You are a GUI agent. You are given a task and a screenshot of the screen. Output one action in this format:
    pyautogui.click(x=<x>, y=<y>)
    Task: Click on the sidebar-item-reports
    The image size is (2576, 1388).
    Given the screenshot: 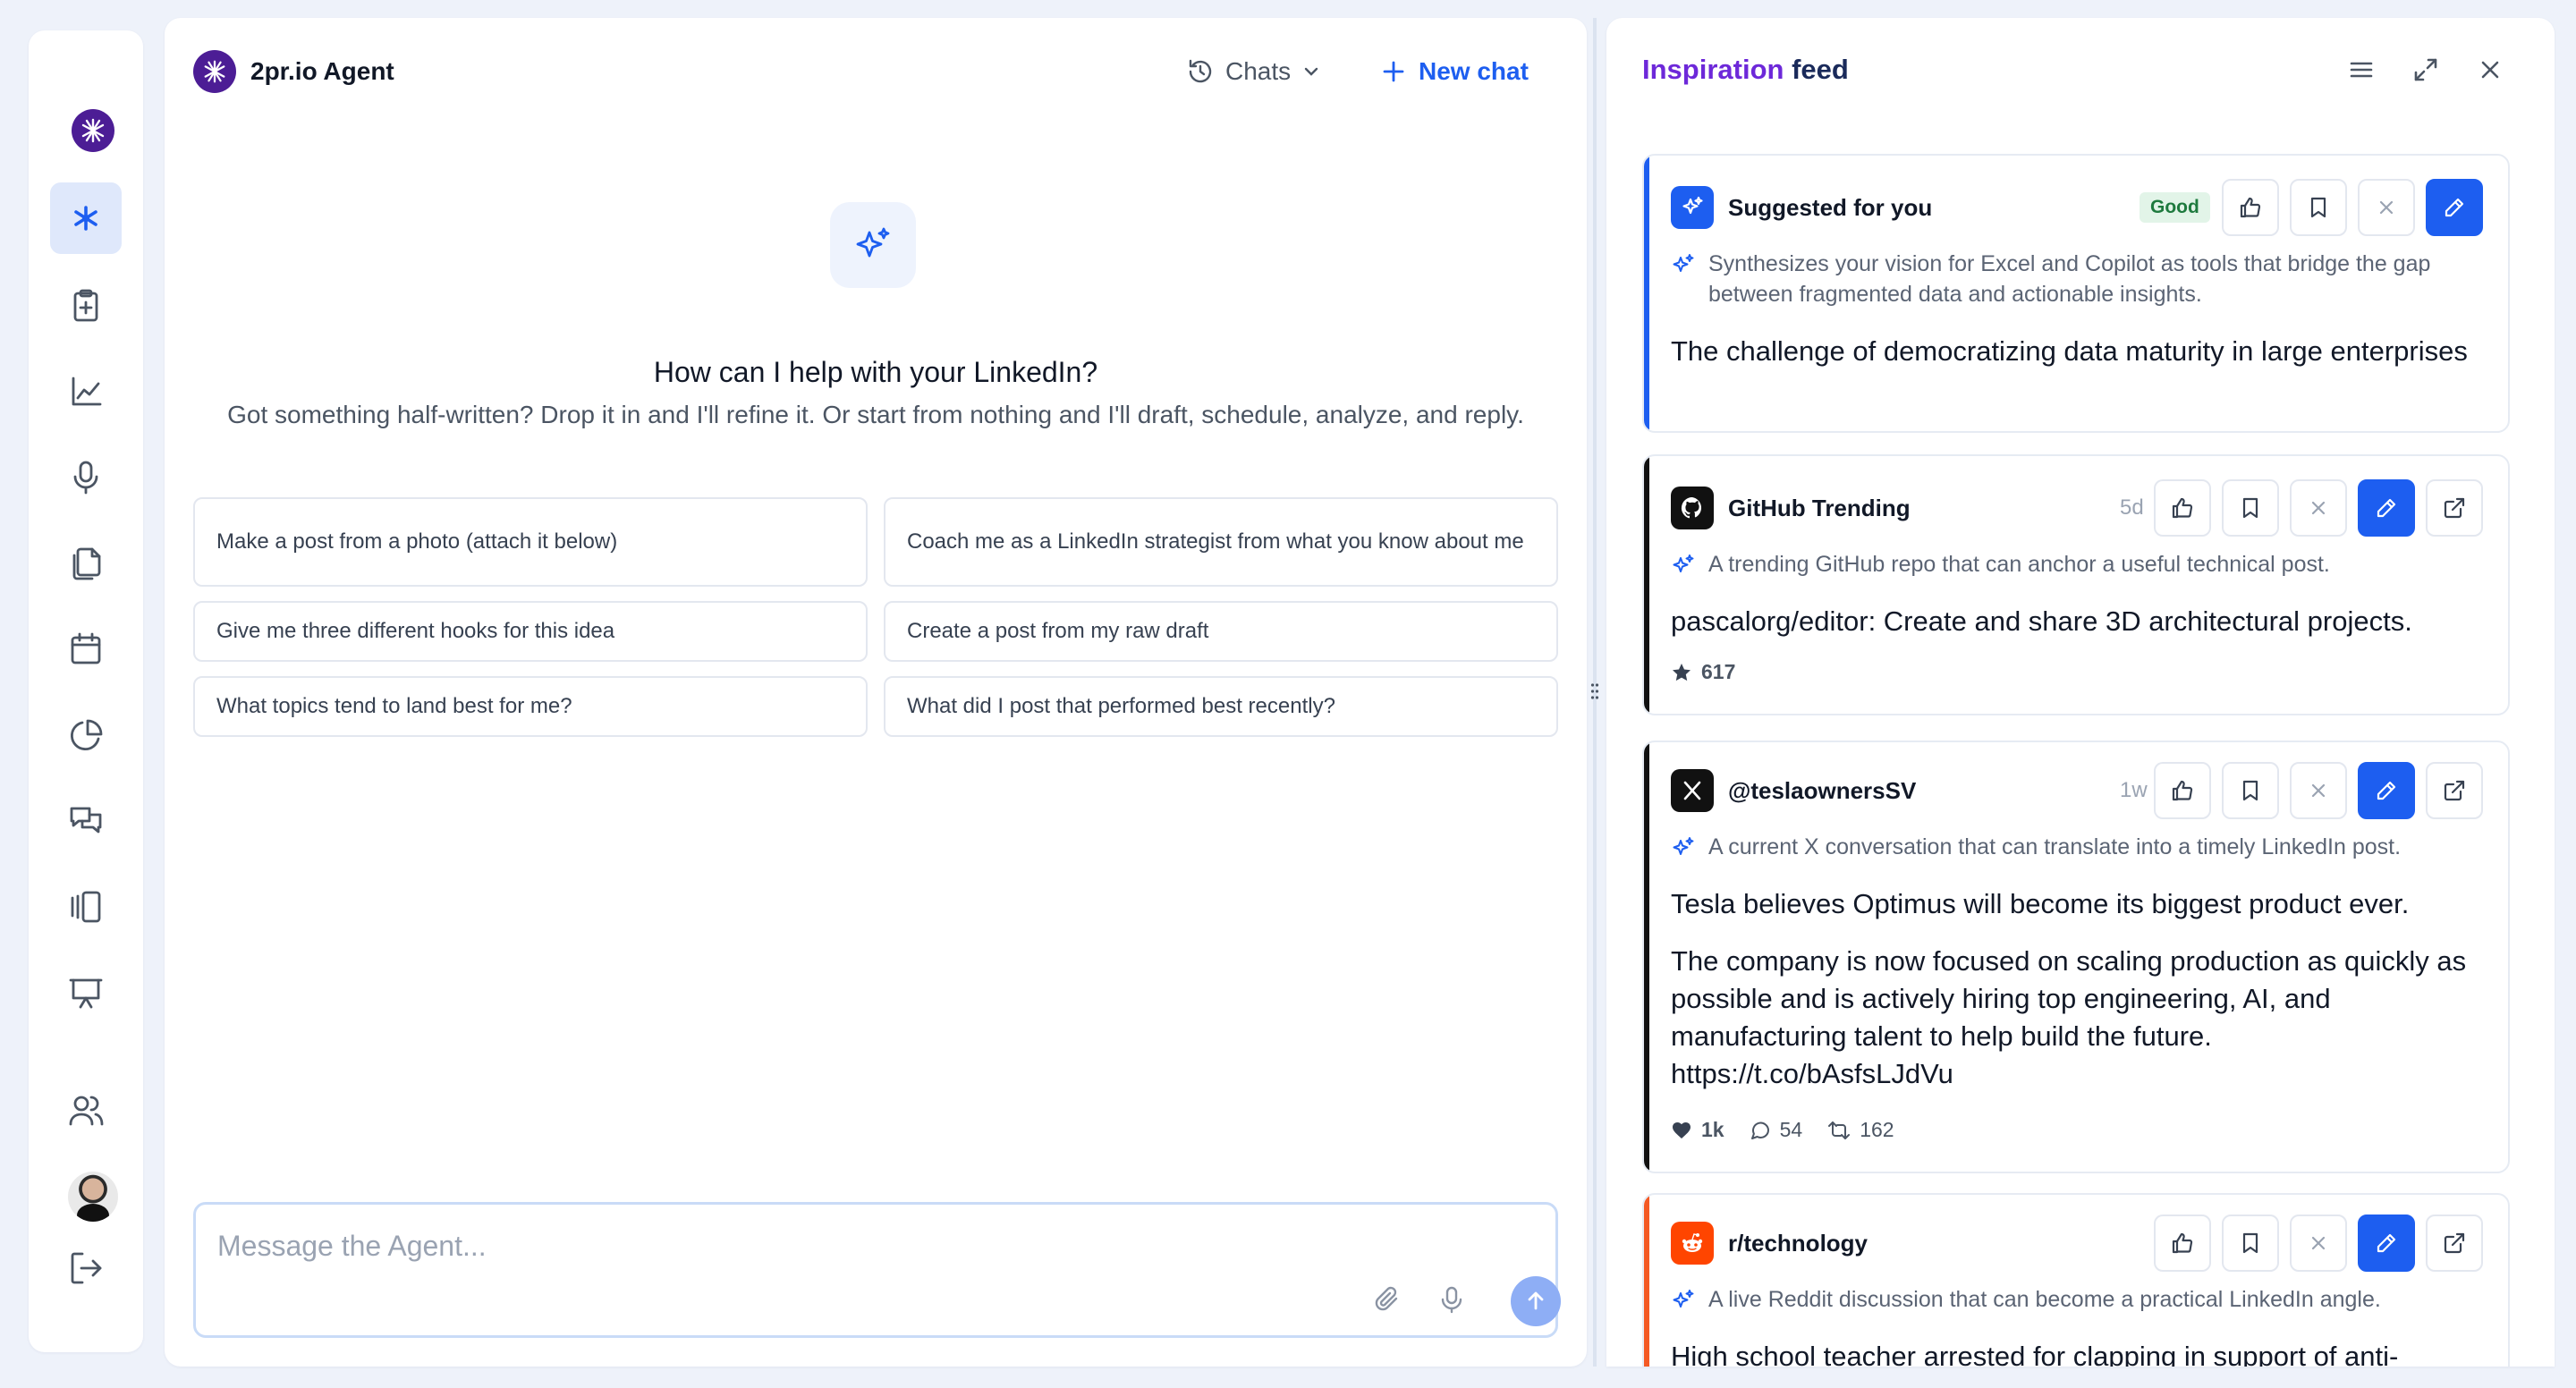 What is the action you would take?
    pyautogui.click(x=86, y=735)
    